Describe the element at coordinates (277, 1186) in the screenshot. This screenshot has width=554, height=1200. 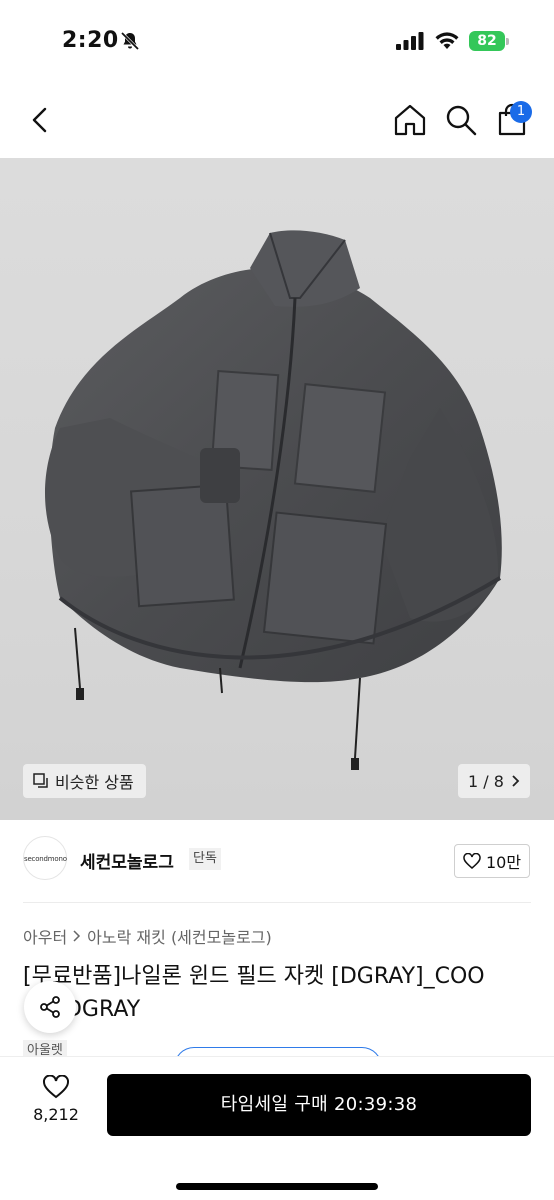
I see `home-indicator` at that location.